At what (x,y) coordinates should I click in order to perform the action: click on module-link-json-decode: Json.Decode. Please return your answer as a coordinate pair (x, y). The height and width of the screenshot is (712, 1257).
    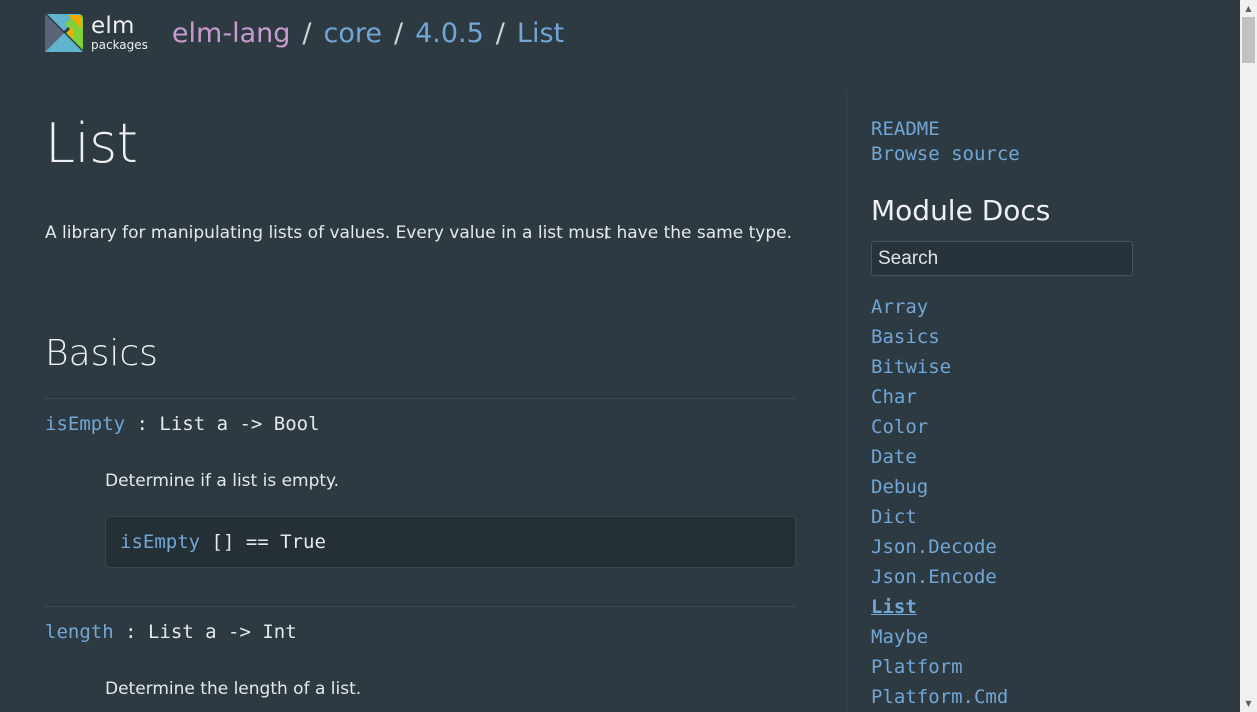
    Looking at the image, I should click on (1021, 547).